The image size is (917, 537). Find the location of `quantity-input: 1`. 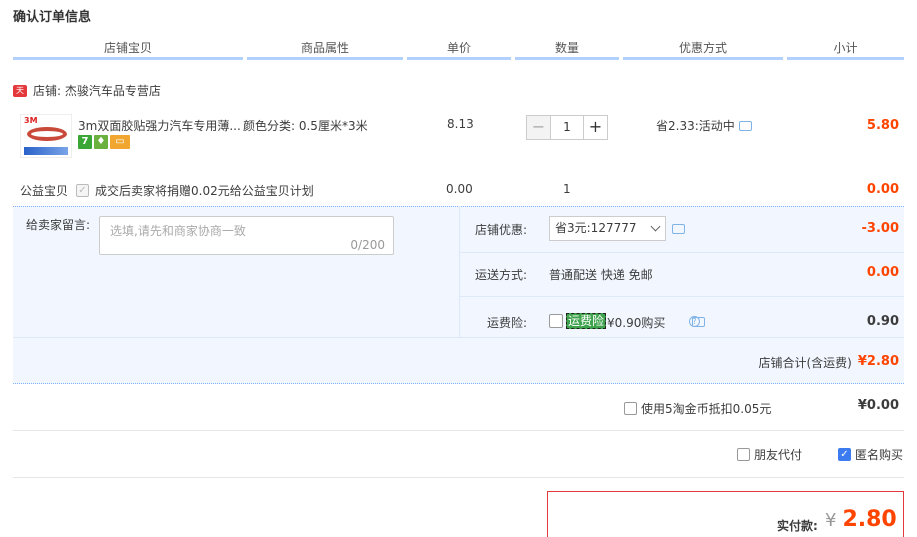

quantity-input: 1 is located at coordinates (567, 127).